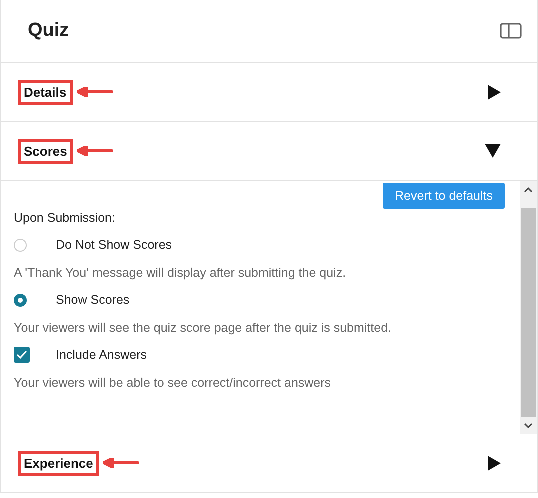  Describe the element at coordinates (269, 151) in the screenshot. I see `section-header: Scores` at that location.